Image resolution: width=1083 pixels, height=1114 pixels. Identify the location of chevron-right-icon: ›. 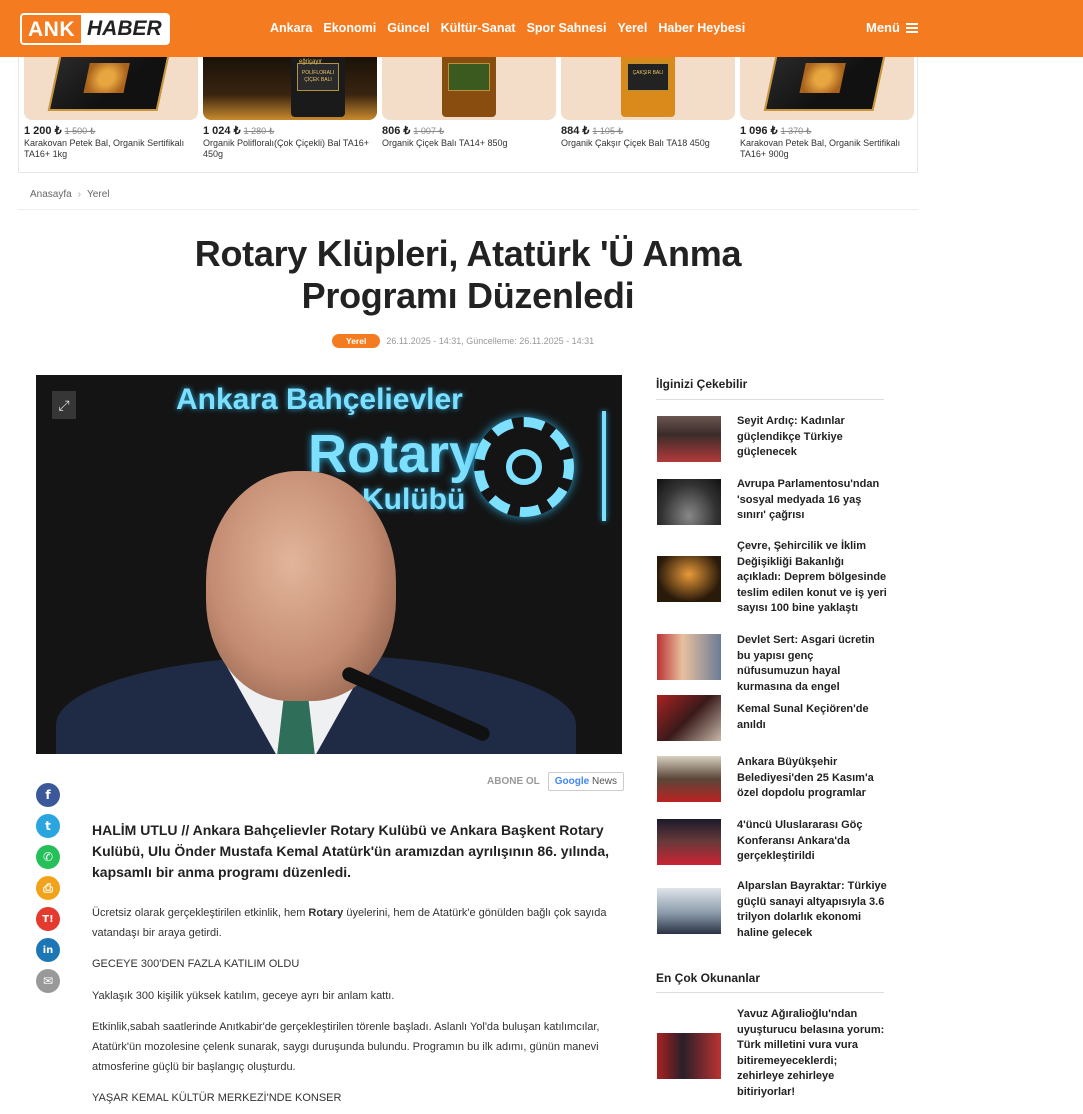
(79, 194).